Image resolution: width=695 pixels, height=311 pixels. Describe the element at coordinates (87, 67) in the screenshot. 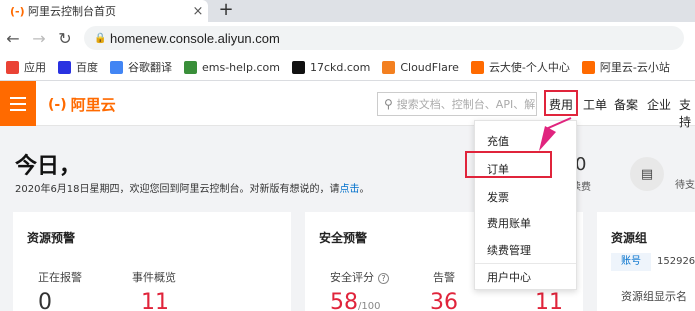

I see `bookmark-label: 百度` at that location.